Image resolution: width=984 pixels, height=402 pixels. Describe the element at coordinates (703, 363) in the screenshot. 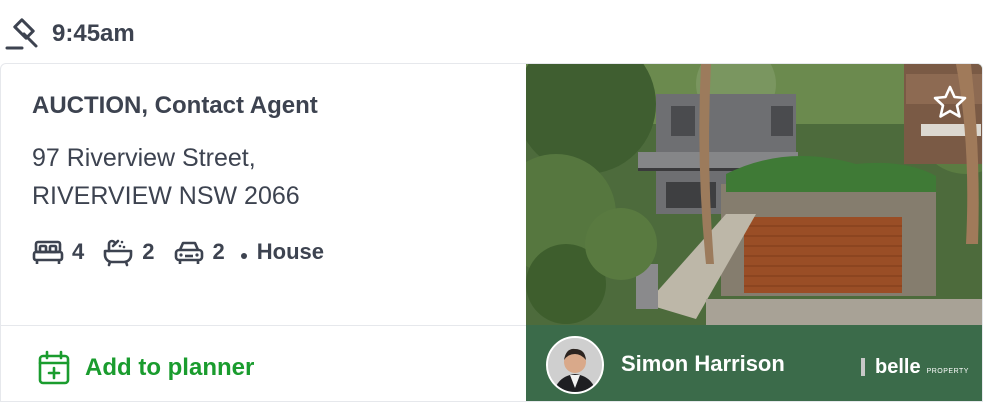

I see `agent-name: Simon Harrison` at that location.